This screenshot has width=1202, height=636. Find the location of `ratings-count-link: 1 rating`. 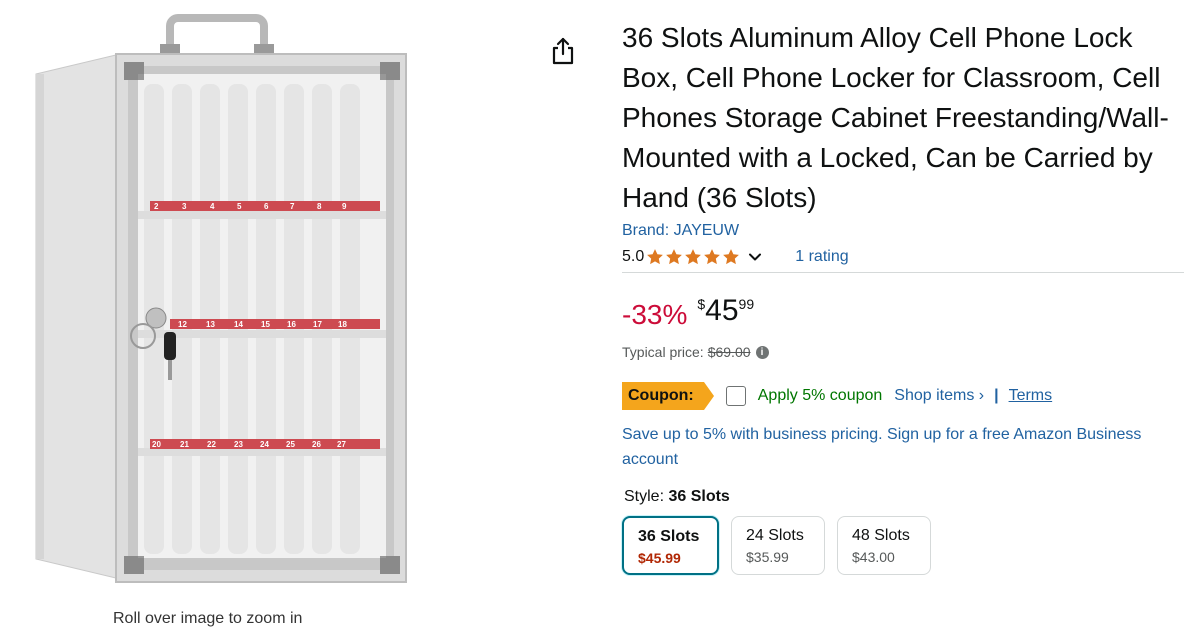

ratings-count-link: 1 rating is located at coordinates (821, 257).